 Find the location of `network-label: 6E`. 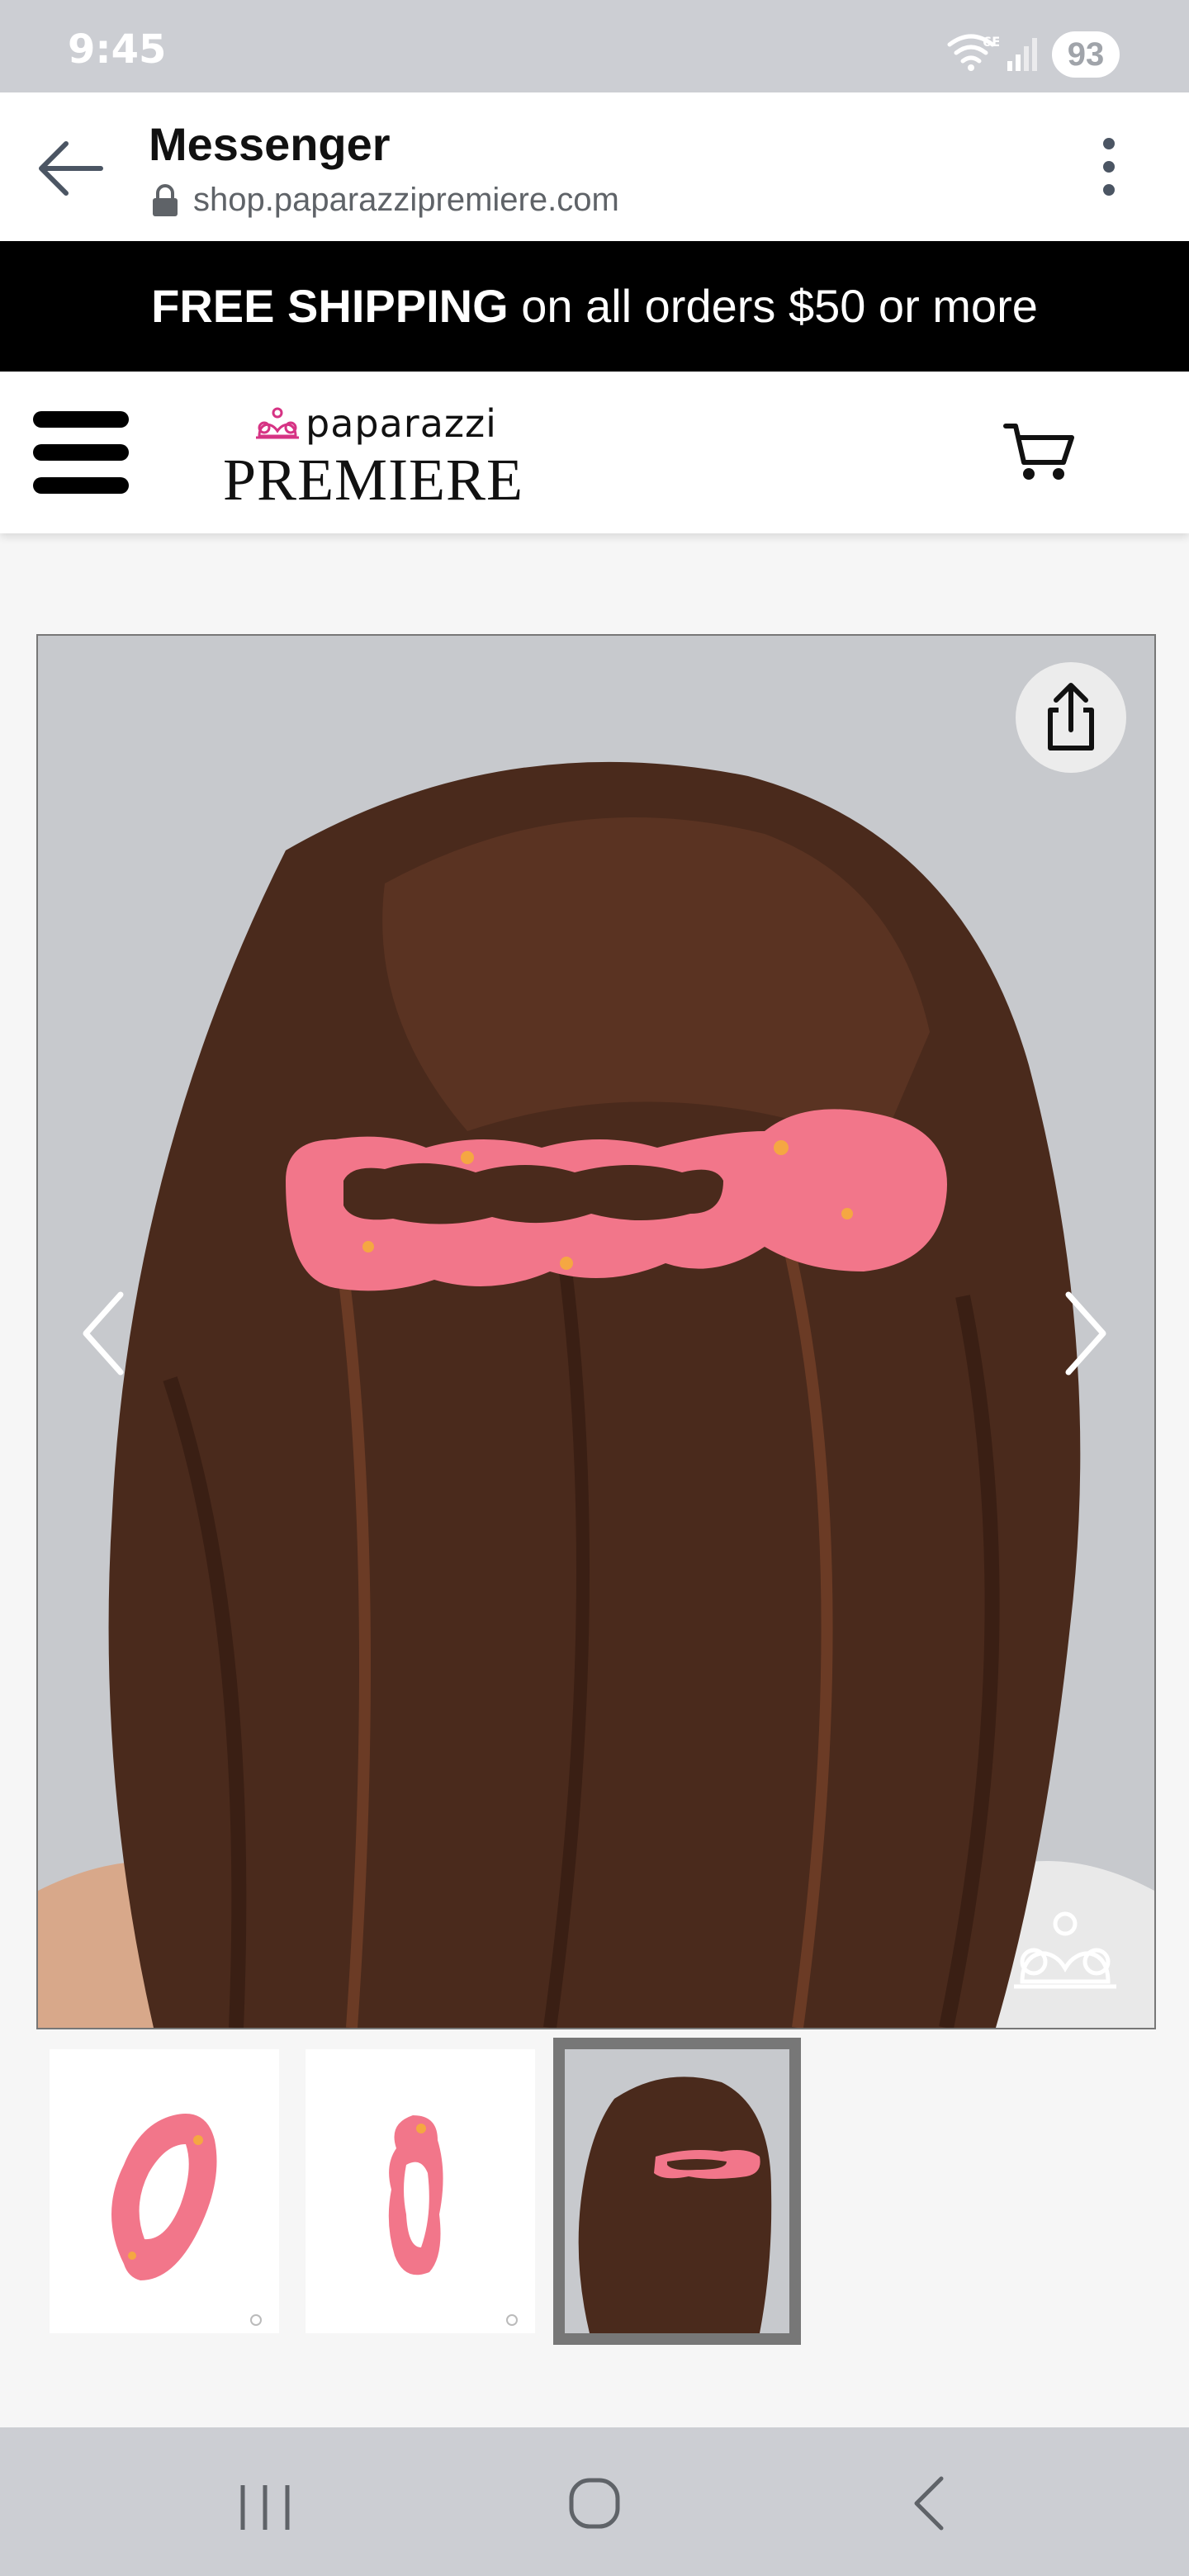

network-label: 6E is located at coordinates (991, 42).